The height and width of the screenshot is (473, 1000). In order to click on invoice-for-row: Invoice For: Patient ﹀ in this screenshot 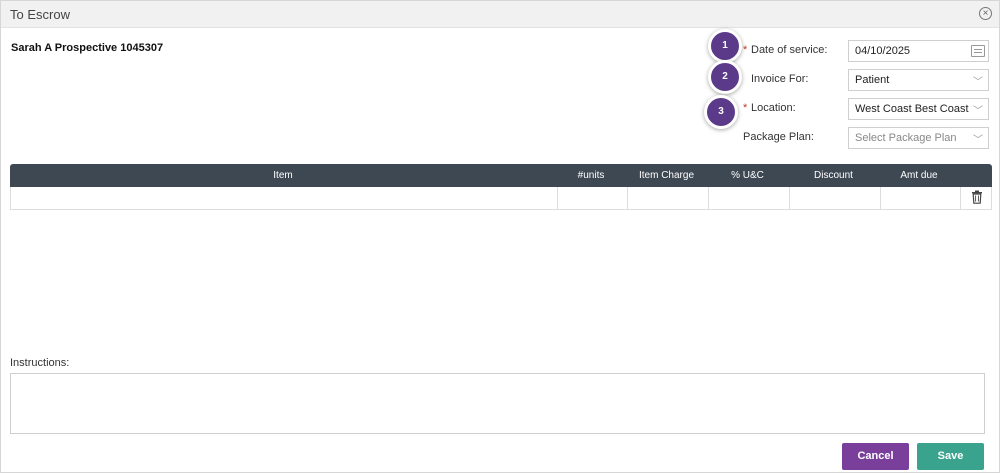, I will do `click(866, 80)`.